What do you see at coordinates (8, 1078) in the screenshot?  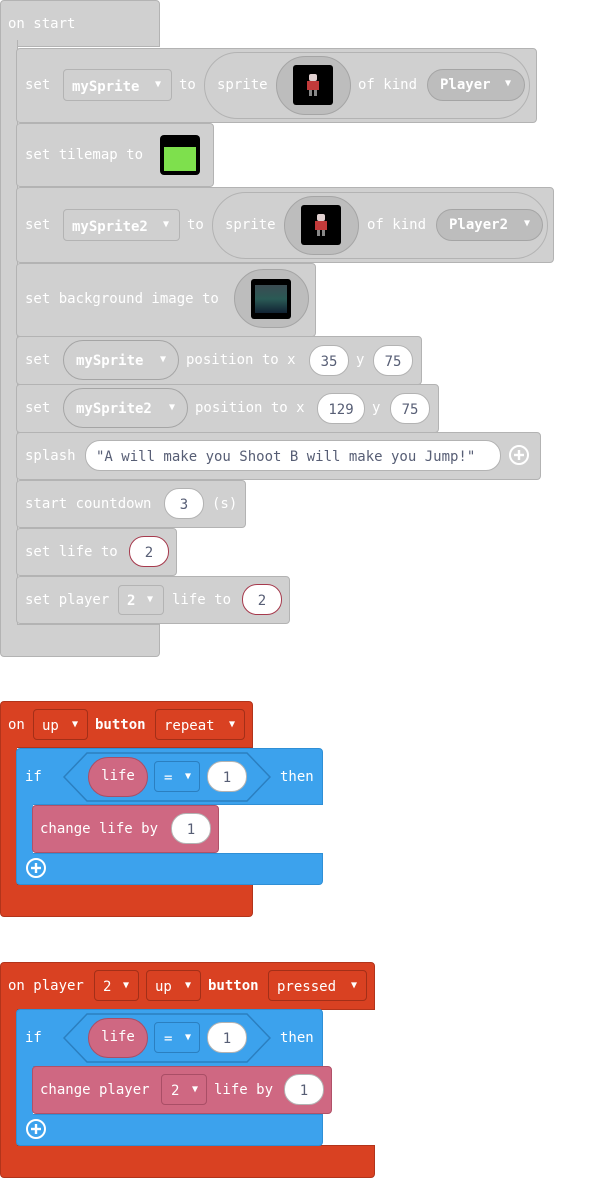 I see `event2-arm` at bounding box center [8, 1078].